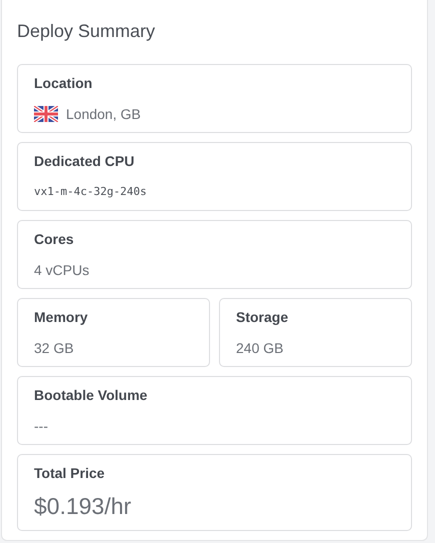  Describe the element at coordinates (62, 270) in the screenshot. I see `field-value: 4 vCPUs` at that location.